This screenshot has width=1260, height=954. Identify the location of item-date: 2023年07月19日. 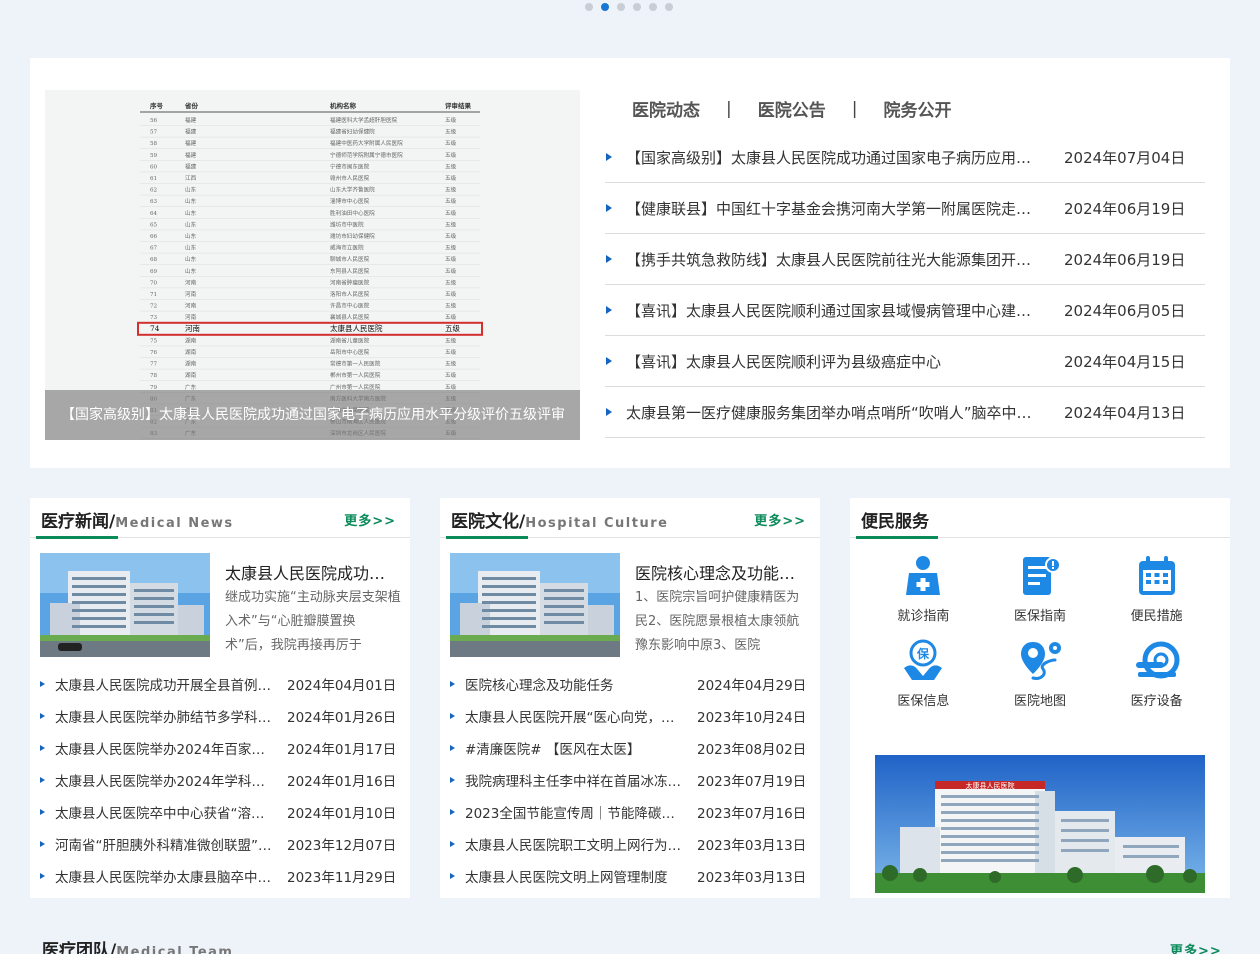
(752, 782).